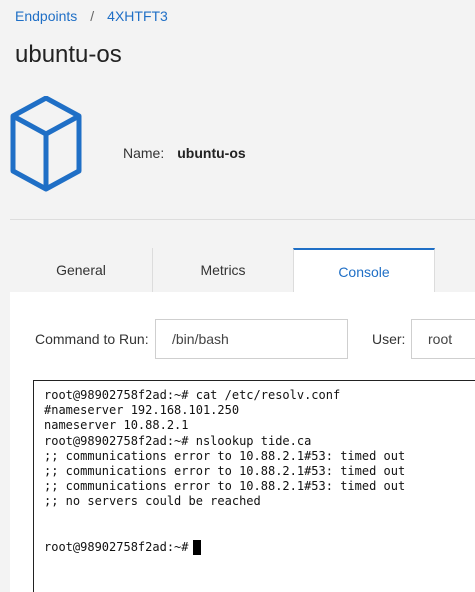 The width and height of the screenshot is (475, 592). Describe the element at coordinates (116, 546) in the screenshot. I see `terminal-prompt: root@98902758f2ad:~#` at that location.